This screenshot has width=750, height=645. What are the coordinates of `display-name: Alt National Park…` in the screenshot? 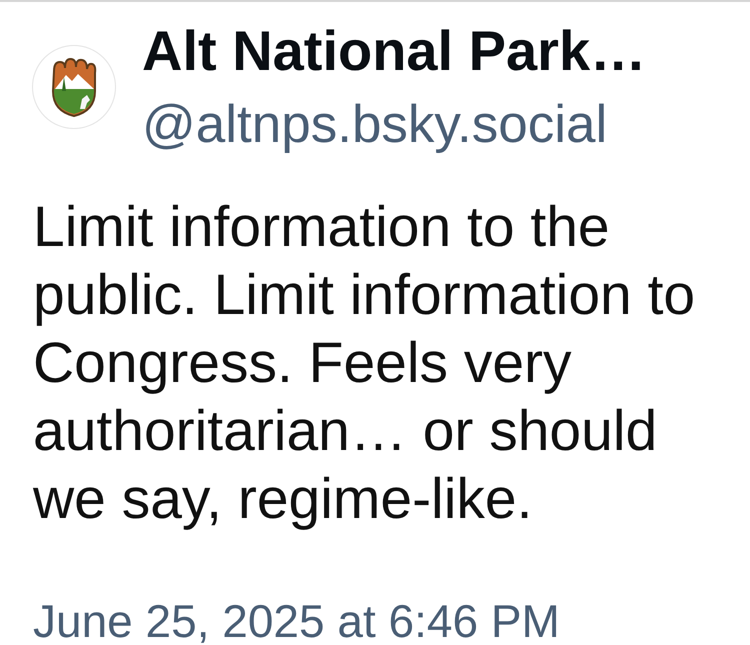 It's located at (394, 51).